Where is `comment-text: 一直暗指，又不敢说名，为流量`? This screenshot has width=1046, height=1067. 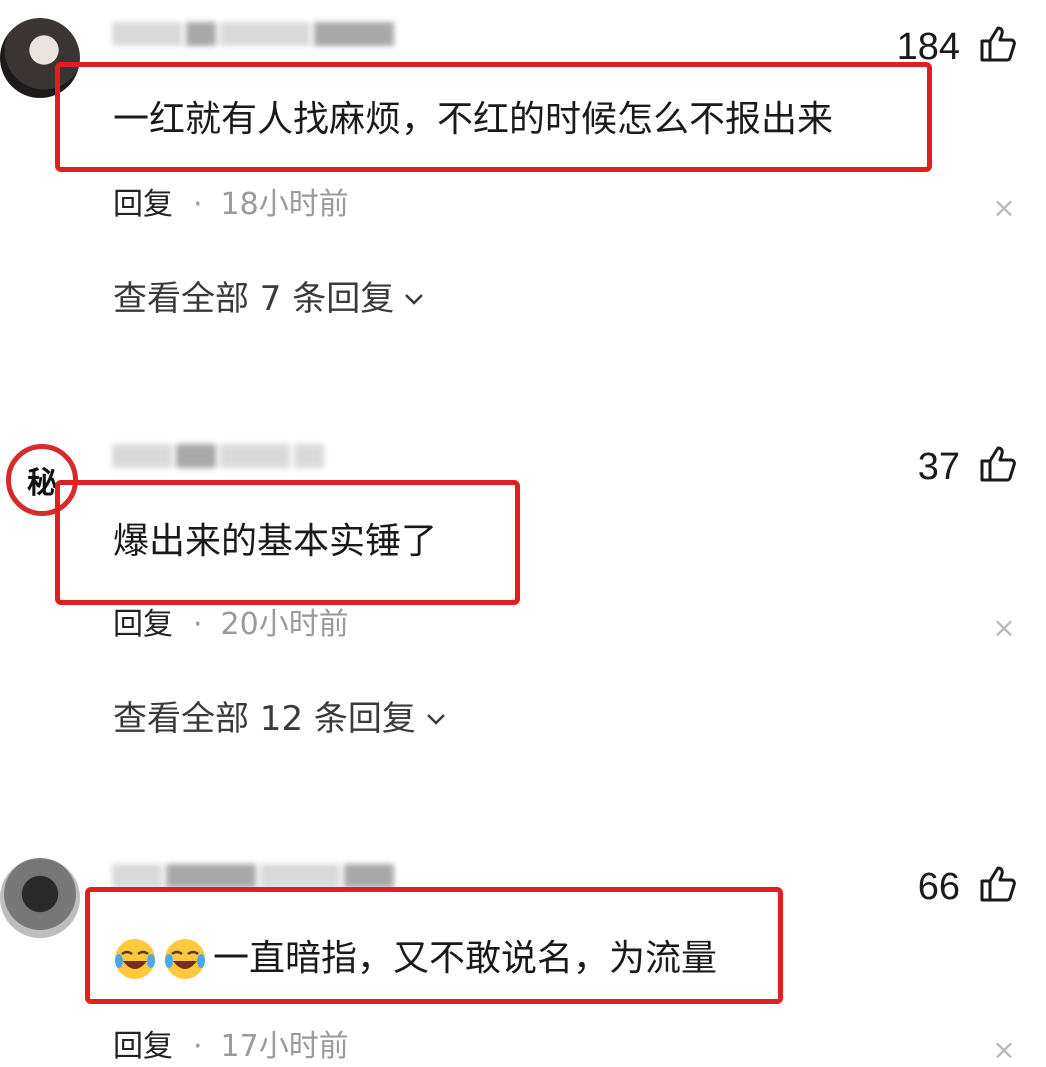
comment-text: 一直暗指，又不敢说名，为流量 is located at coordinates (415, 959).